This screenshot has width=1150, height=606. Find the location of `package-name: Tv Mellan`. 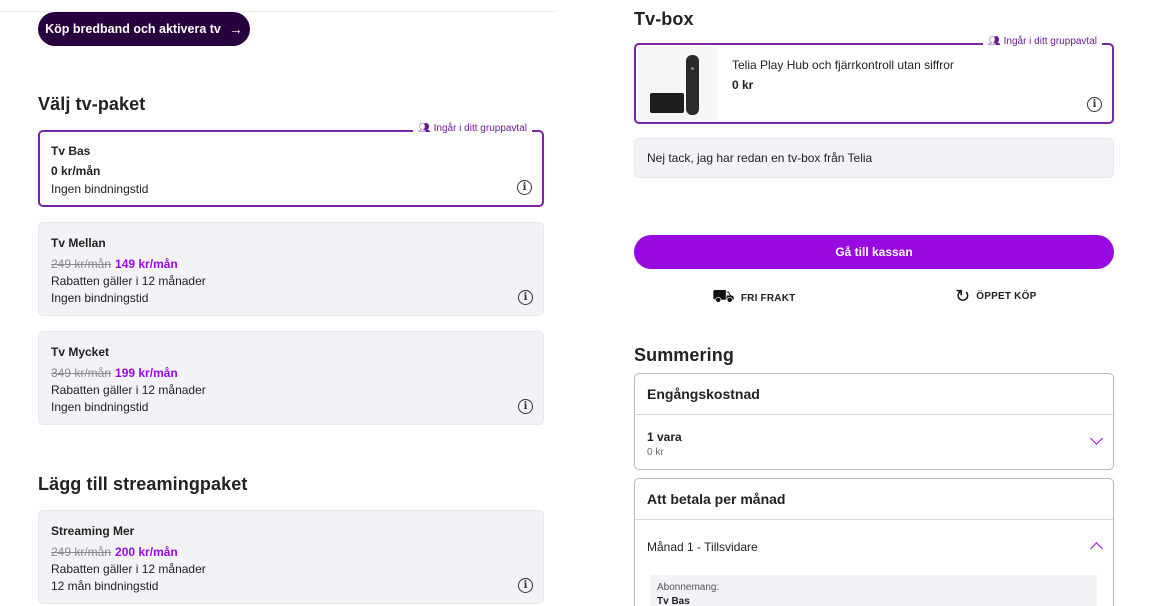

package-name: Tv Mellan is located at coordinates (78, 243).